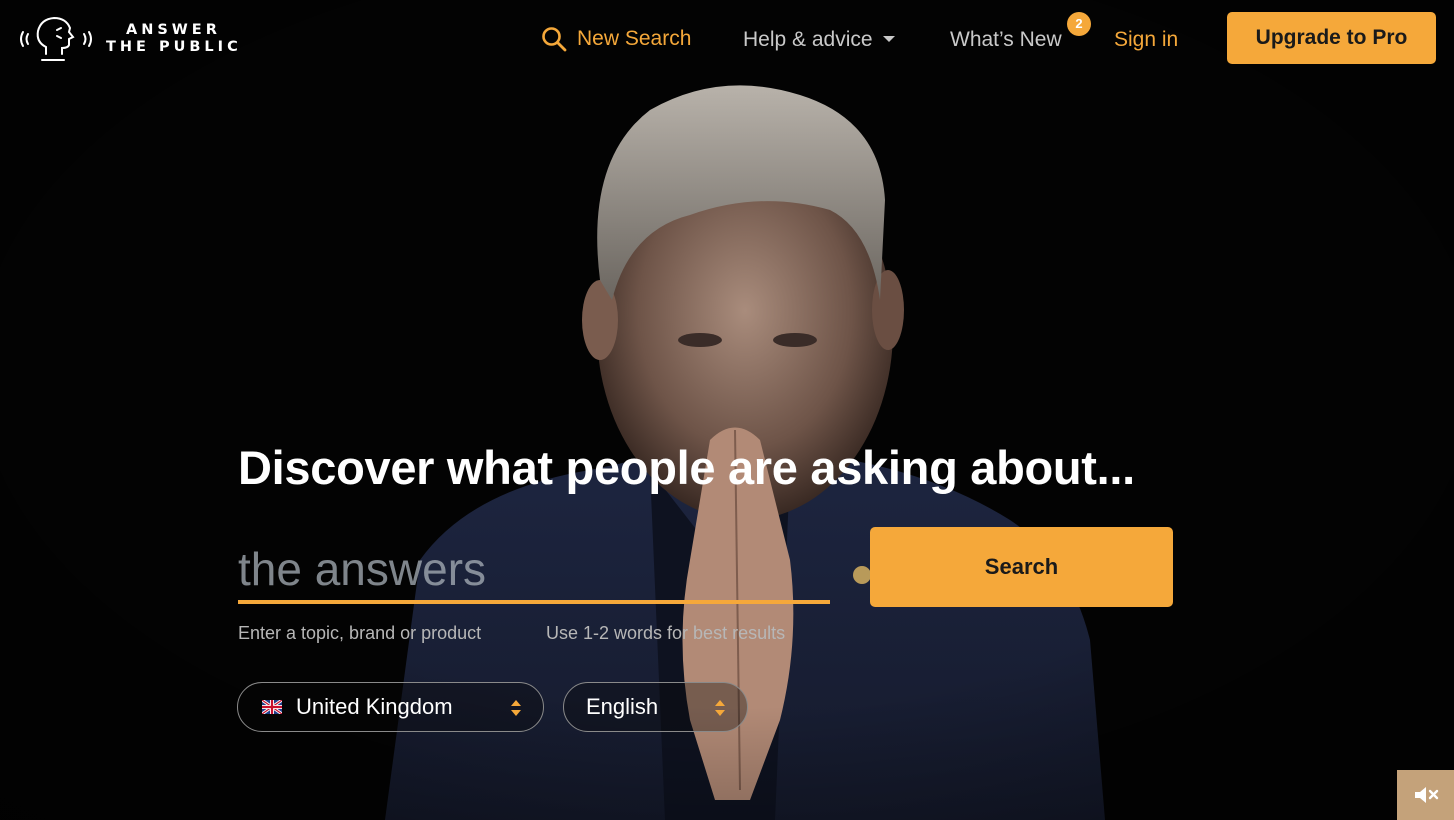 Image resolution: width=1454 pixels, height=820 pixels. I want to click on help-advice-label: Help & advice, so click(808, 39).